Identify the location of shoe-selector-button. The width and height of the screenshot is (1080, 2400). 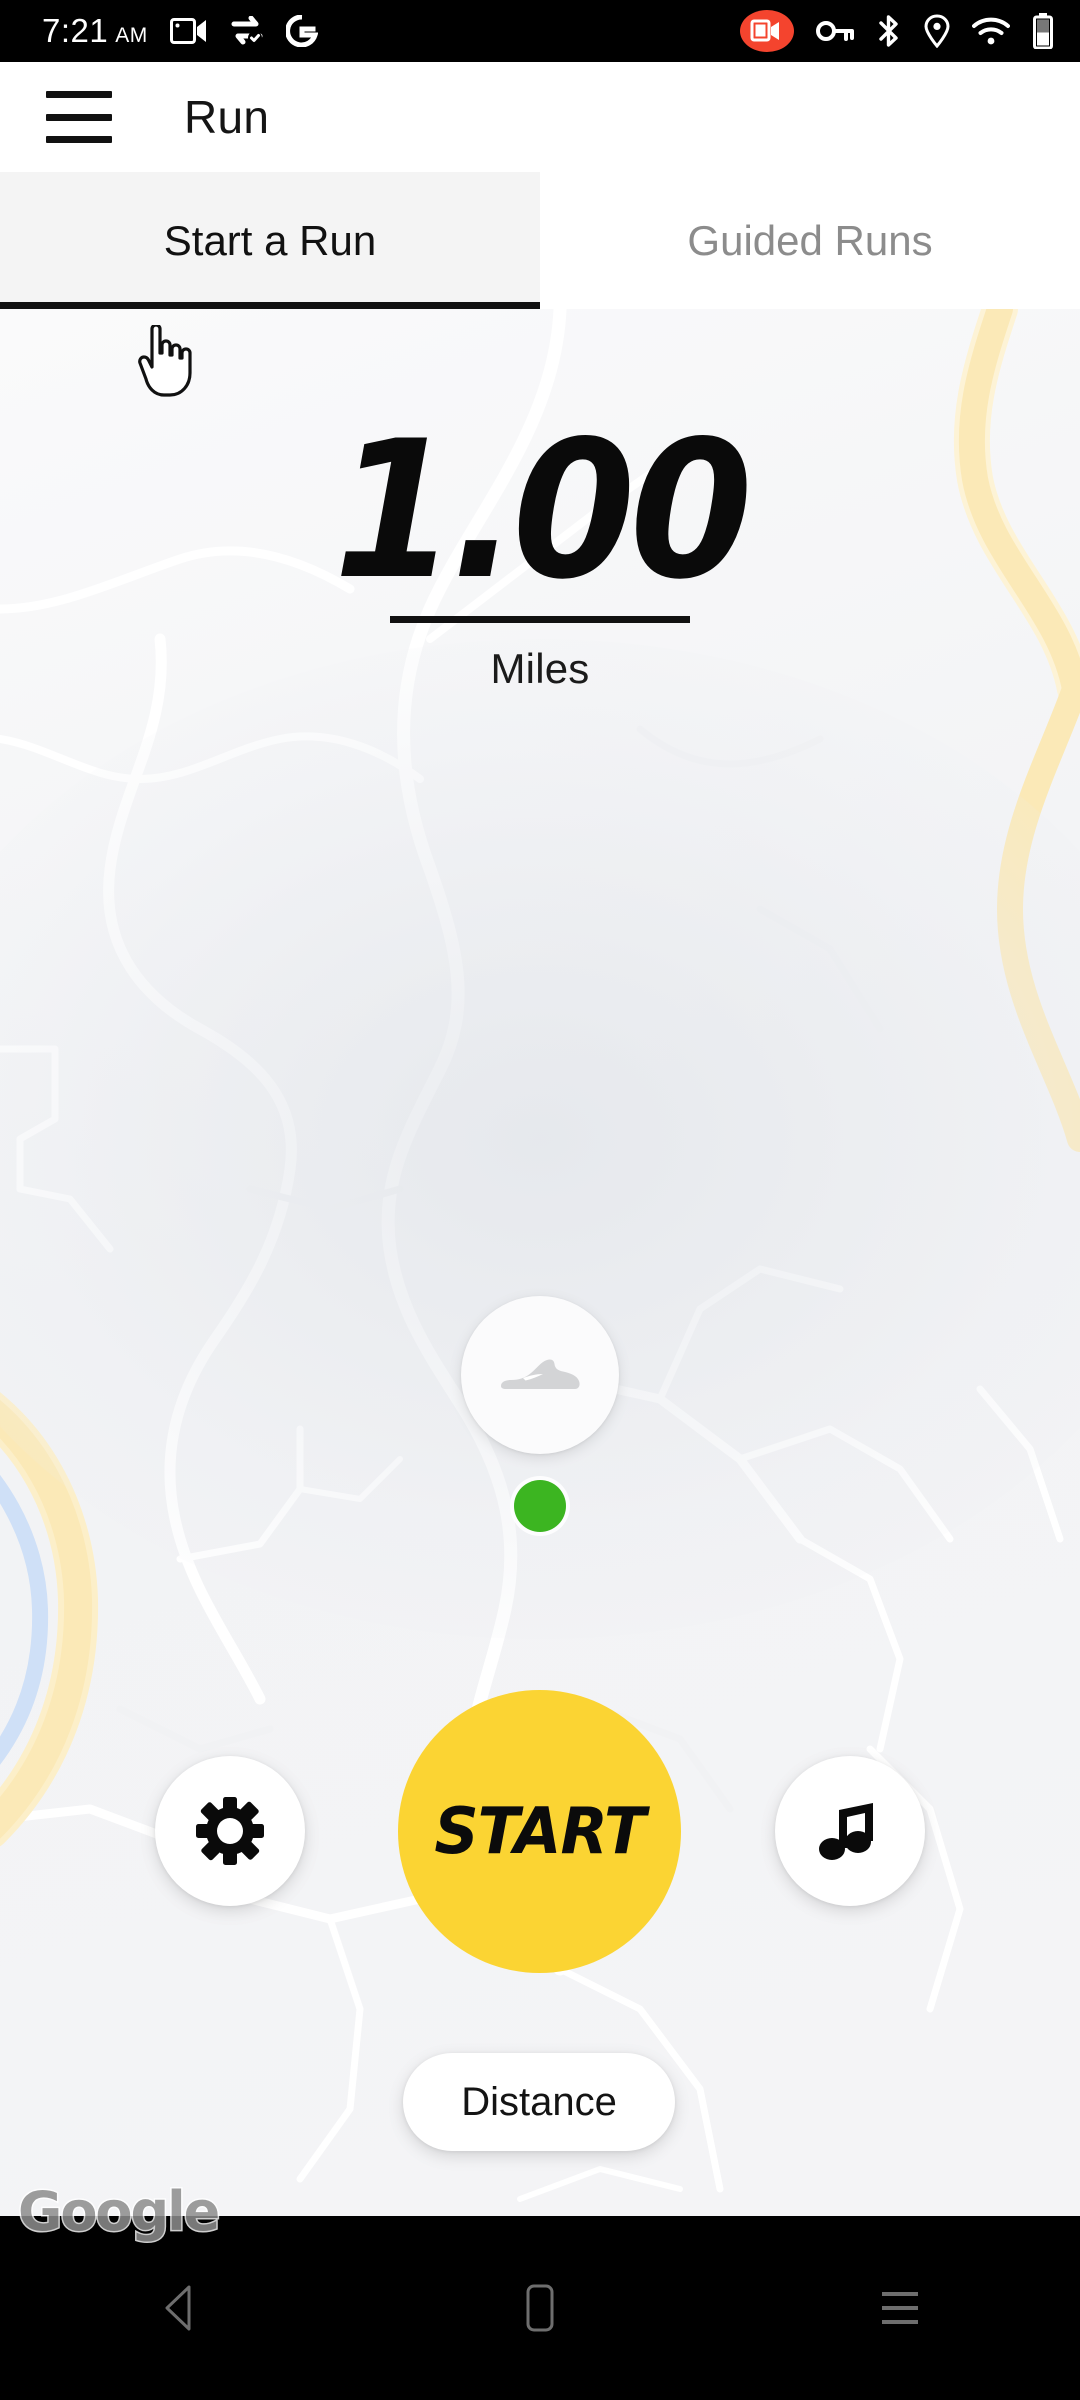
(540, 1375).